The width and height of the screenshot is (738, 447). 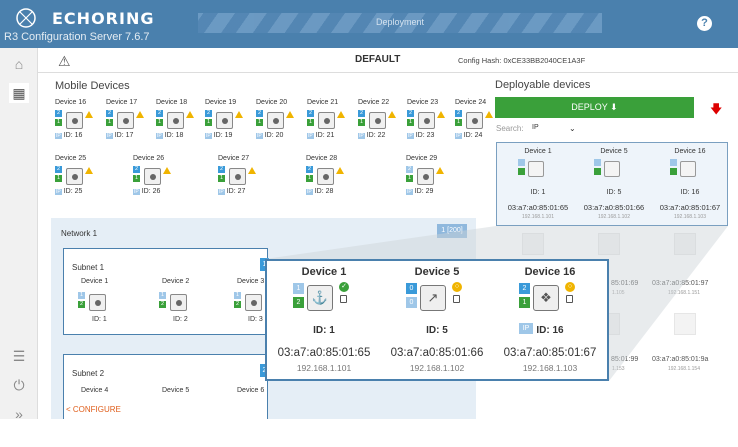 What do you see at coordinates (93, 409) in the screenshot?
I see `configure-link: < CONFIGURE` at bounding box center [93, 409].